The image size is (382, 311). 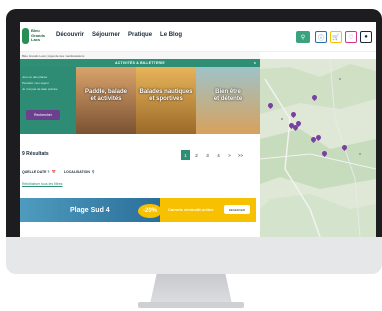 What do you see at coordinates (213, 155) in the screenshot?
I see `pagination: 1 2 3 4 > >>` at bounding box center [213, 155].